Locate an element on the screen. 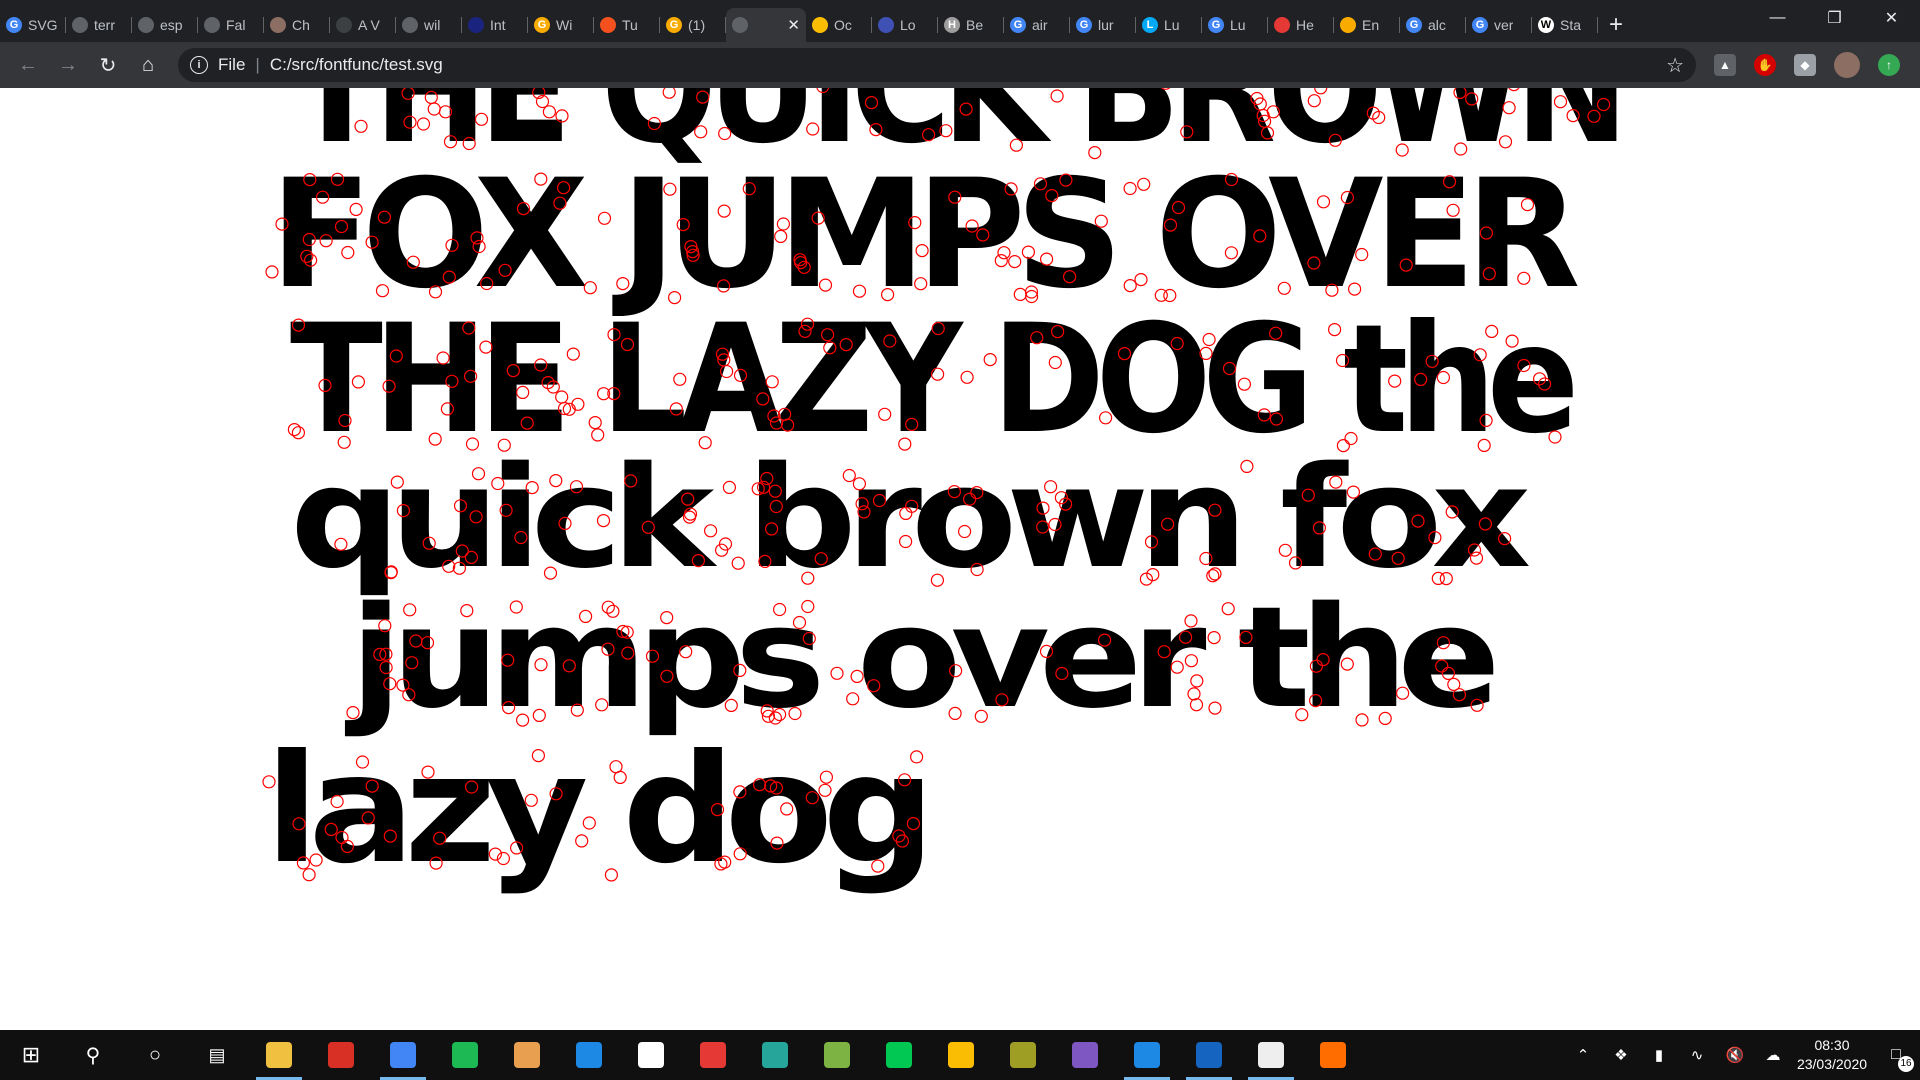  reload-button: ↻ is located at coordinates (108, 65).